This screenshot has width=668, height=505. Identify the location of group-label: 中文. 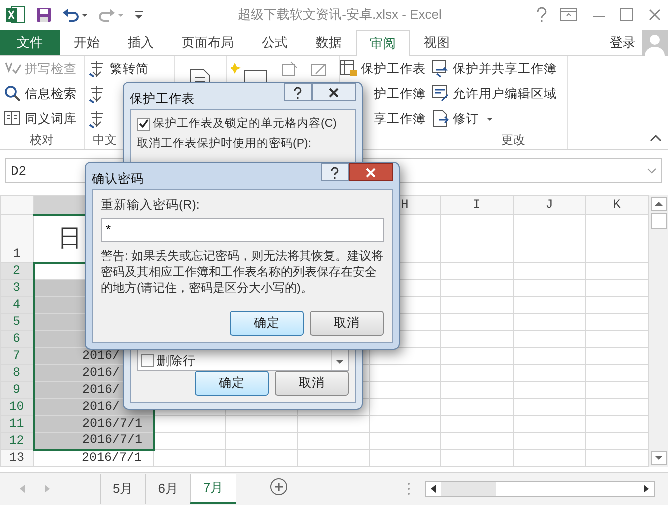
(105, 140).